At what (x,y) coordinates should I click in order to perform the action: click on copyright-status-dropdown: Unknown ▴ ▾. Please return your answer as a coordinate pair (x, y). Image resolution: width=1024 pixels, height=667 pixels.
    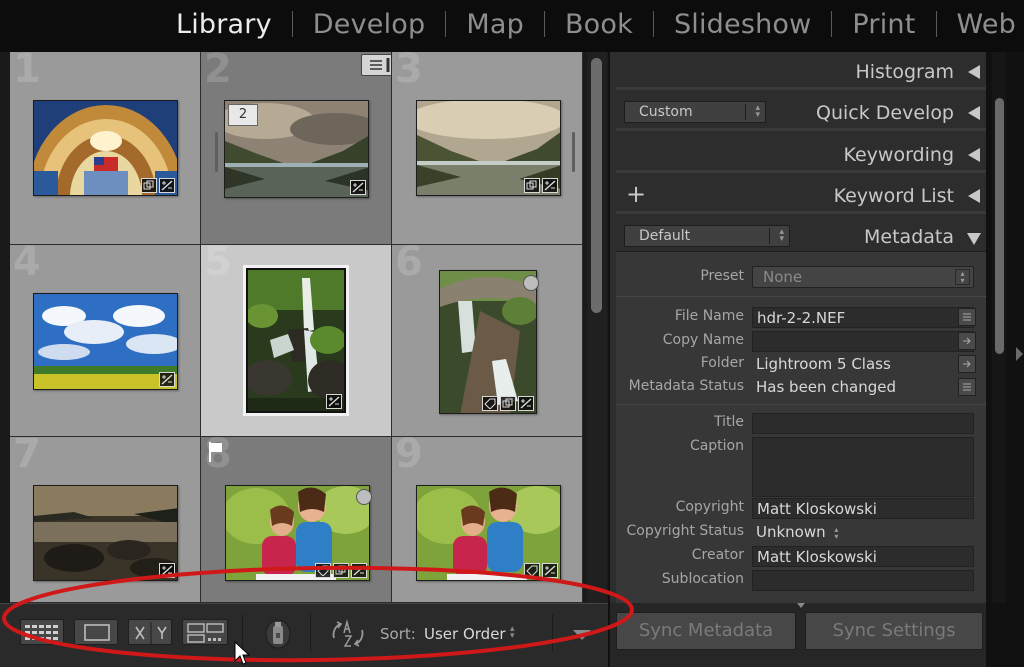
    Looking at the image, I should click on (863, 532).